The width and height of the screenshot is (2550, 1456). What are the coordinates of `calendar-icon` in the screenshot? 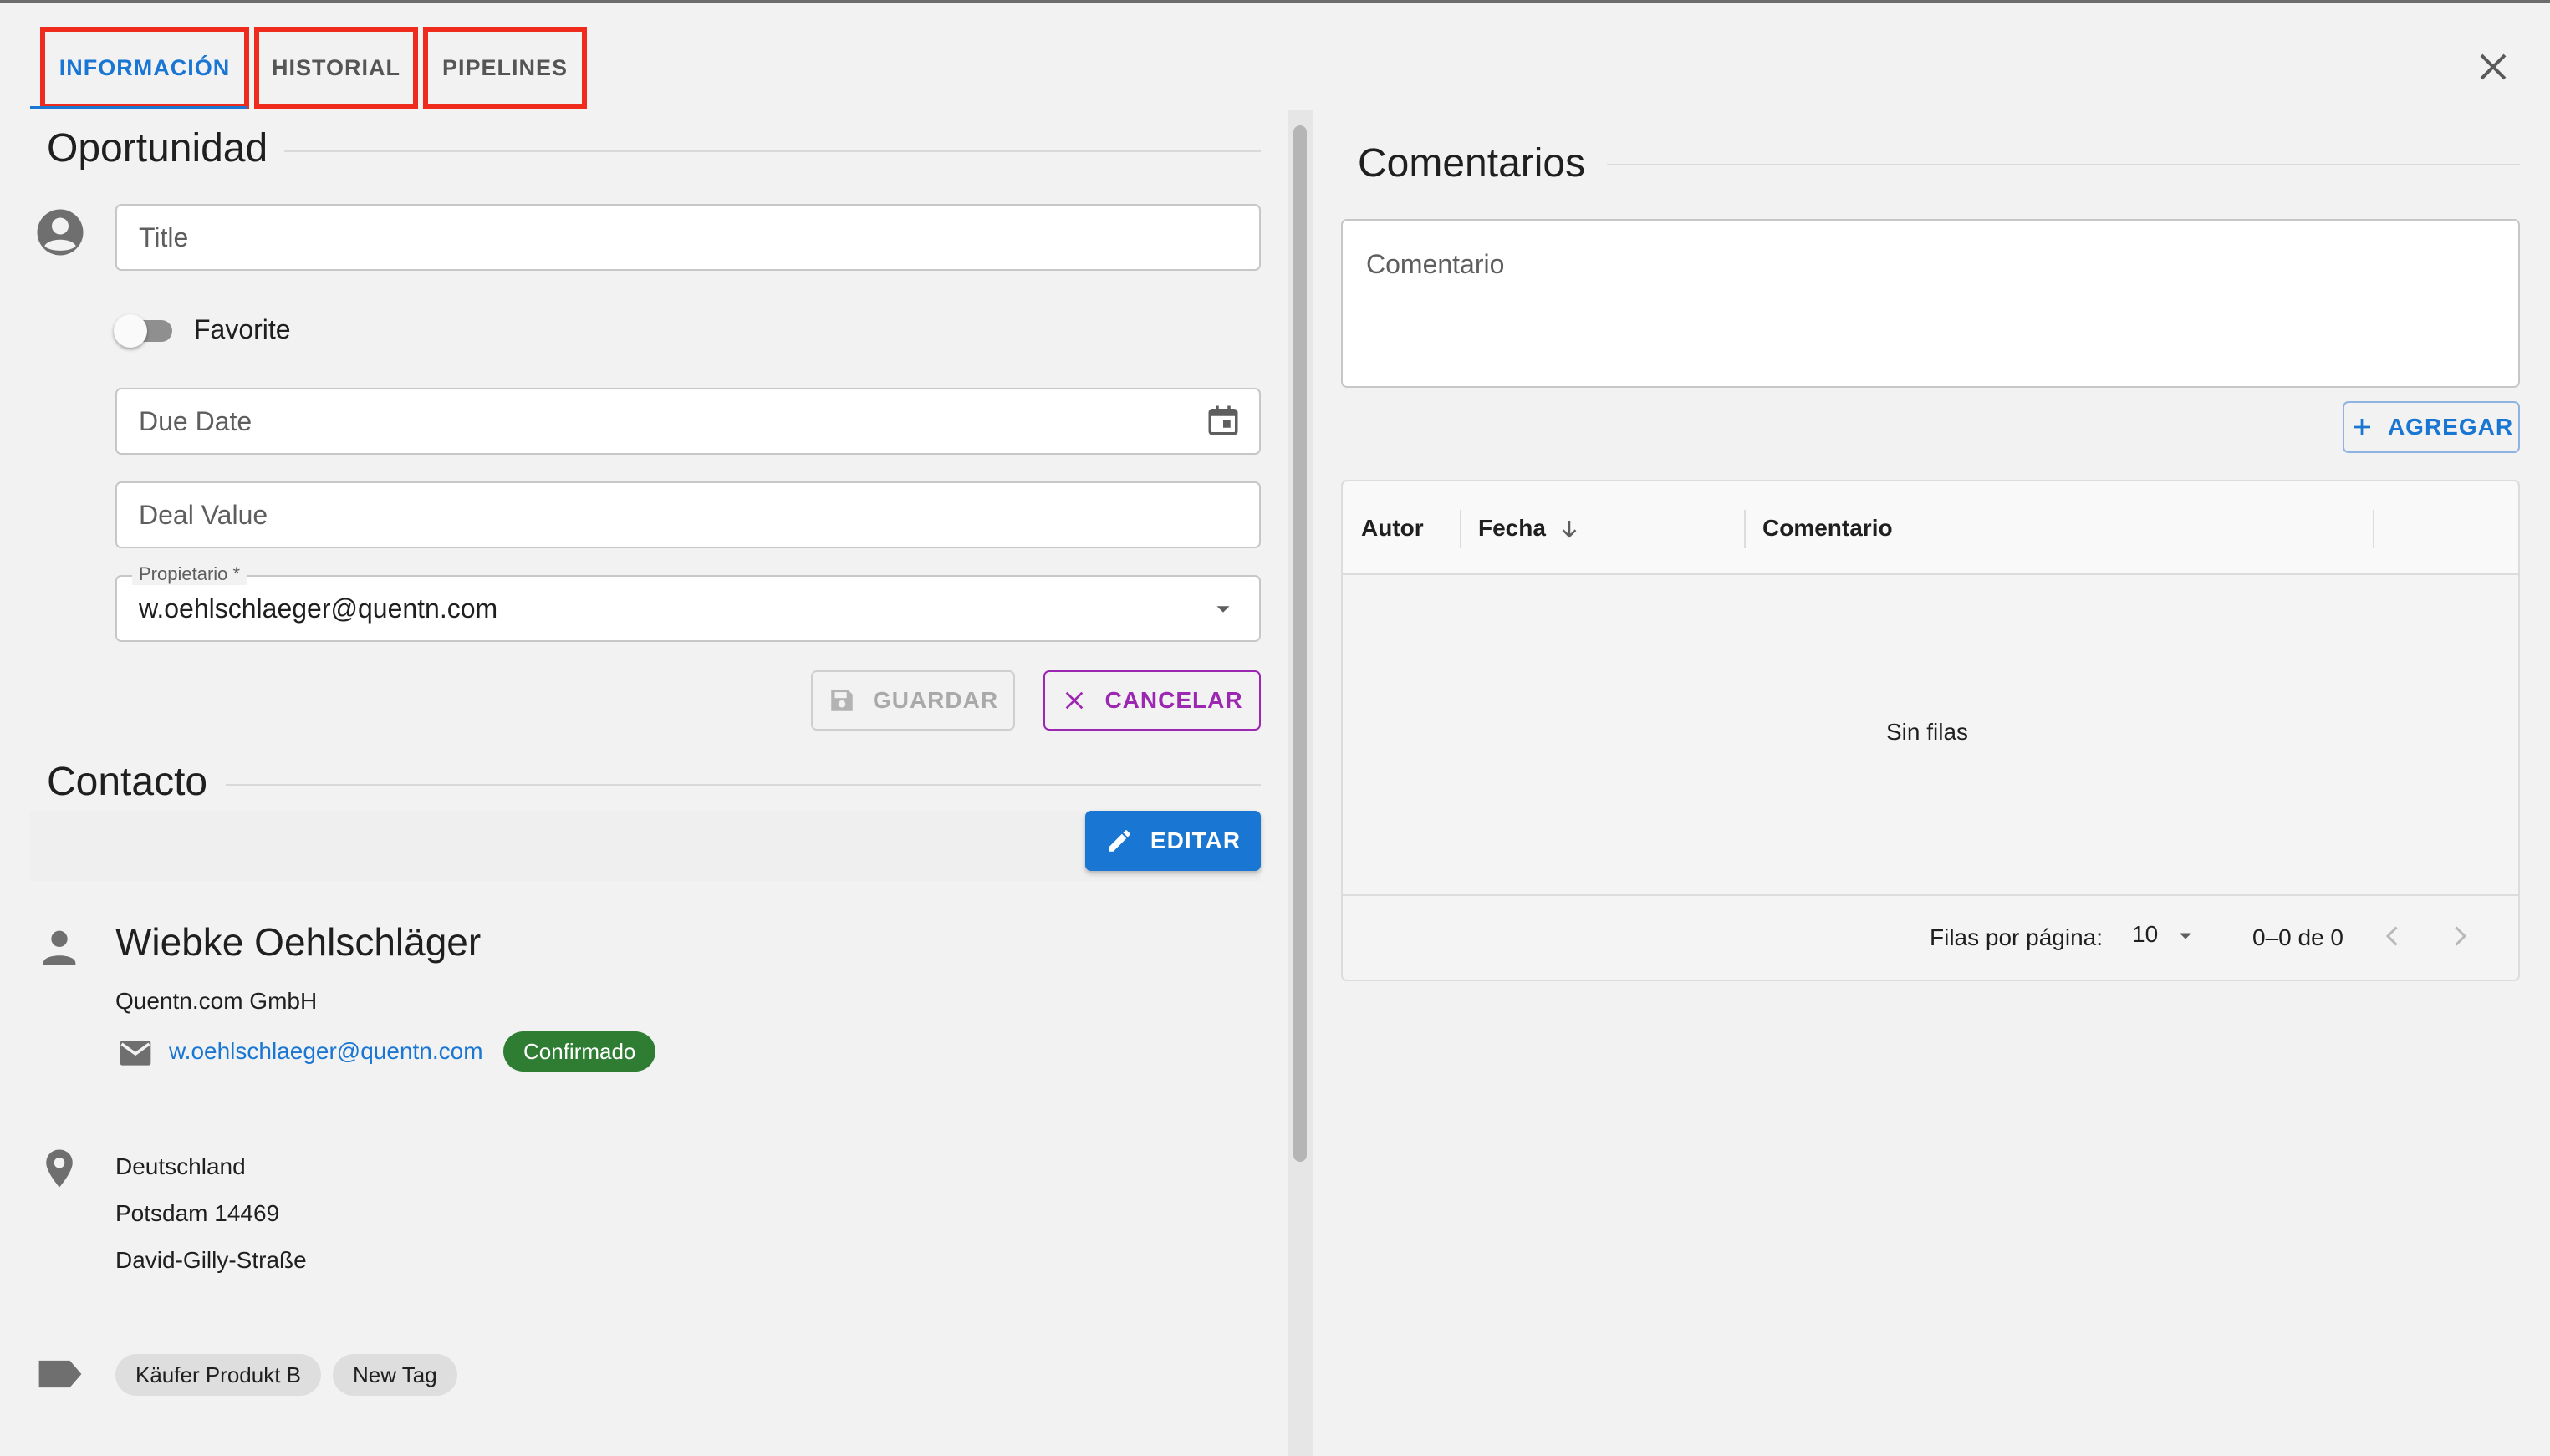 It's located at (1223, 420).